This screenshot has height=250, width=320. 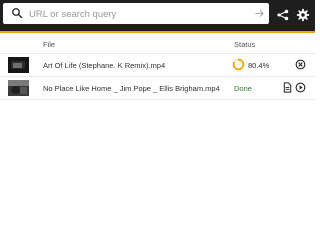 What do you see at coordinates (104, 65) in the screenshot?
I see `file-name: Art Of Life (Stephane. K Remix).mp4` at bounding box center [104, 65].